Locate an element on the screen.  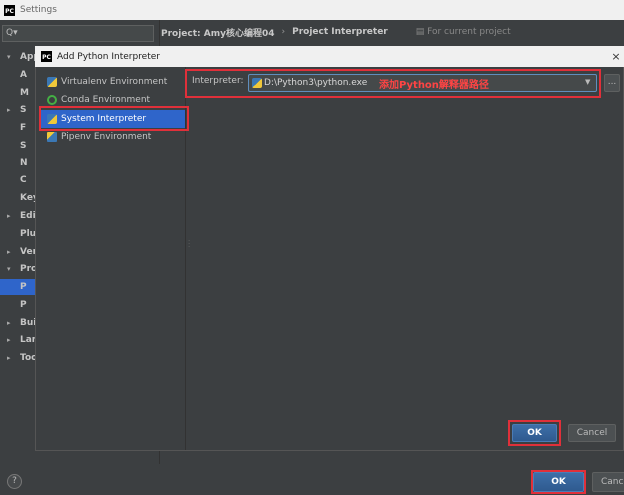
env-item-pipenv: Pipenv Environment is located at coordinates (113, 137).